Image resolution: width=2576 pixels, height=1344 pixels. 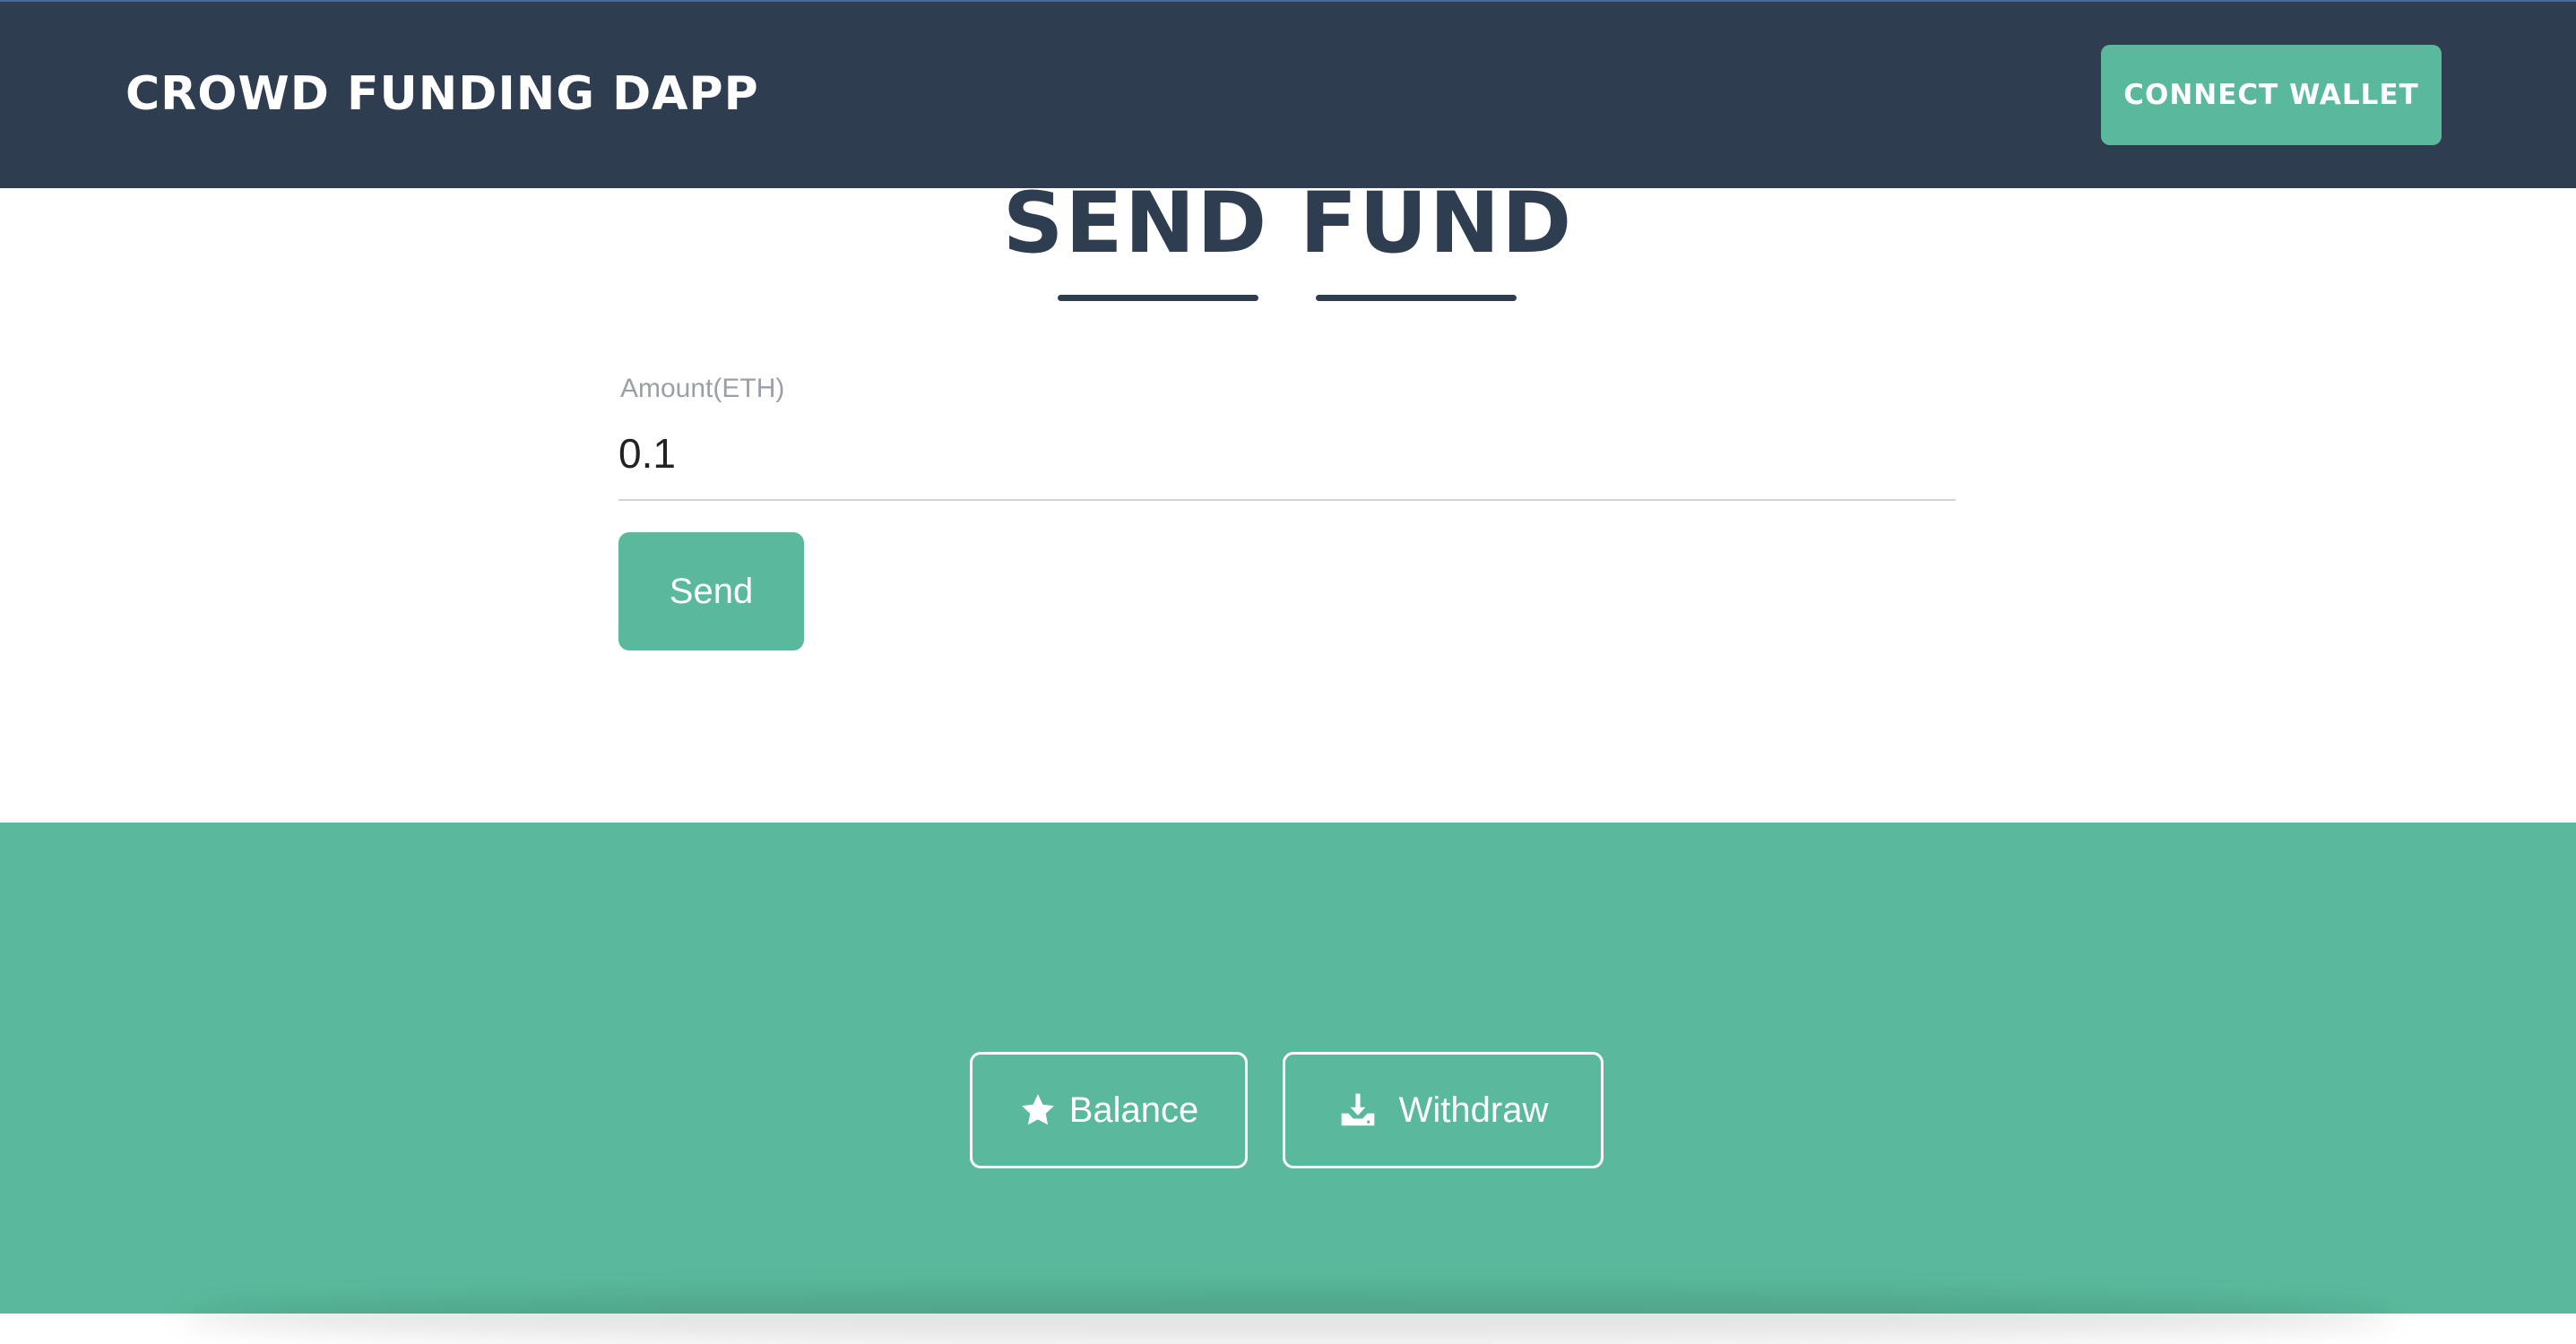 What do you see at coordinates (1287, 454) in the screenshot?
I see `amount-input` at bounding box center [1287, 454].